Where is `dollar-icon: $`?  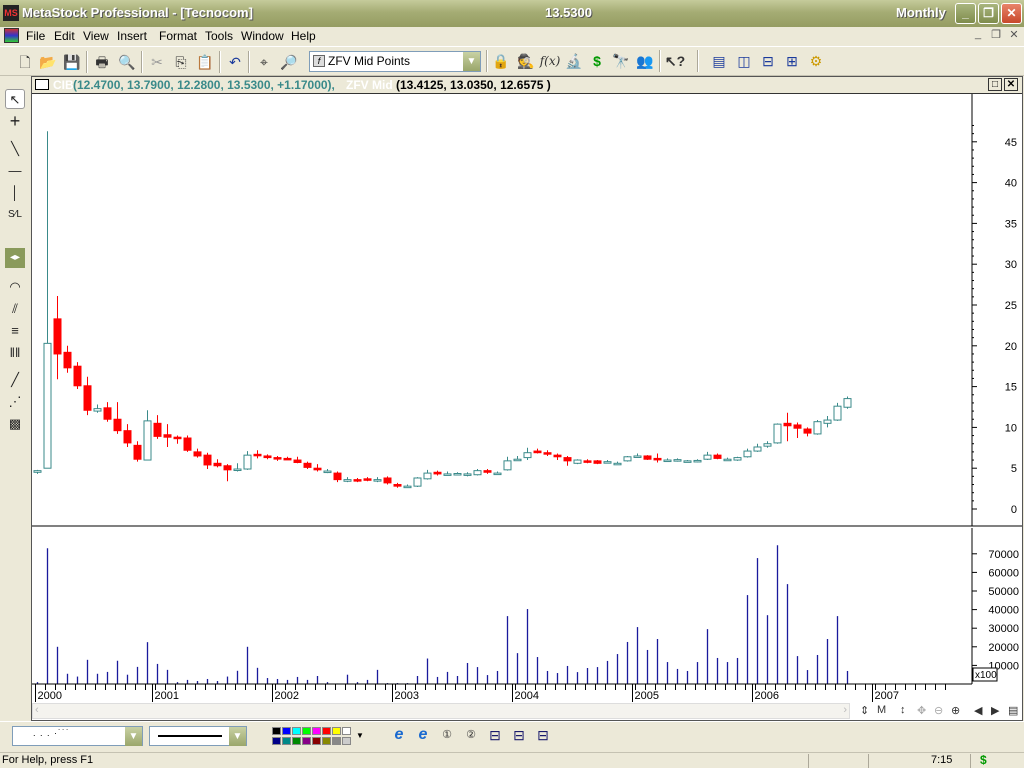 dollar-icon: $ is located at coordinates (597, 61).